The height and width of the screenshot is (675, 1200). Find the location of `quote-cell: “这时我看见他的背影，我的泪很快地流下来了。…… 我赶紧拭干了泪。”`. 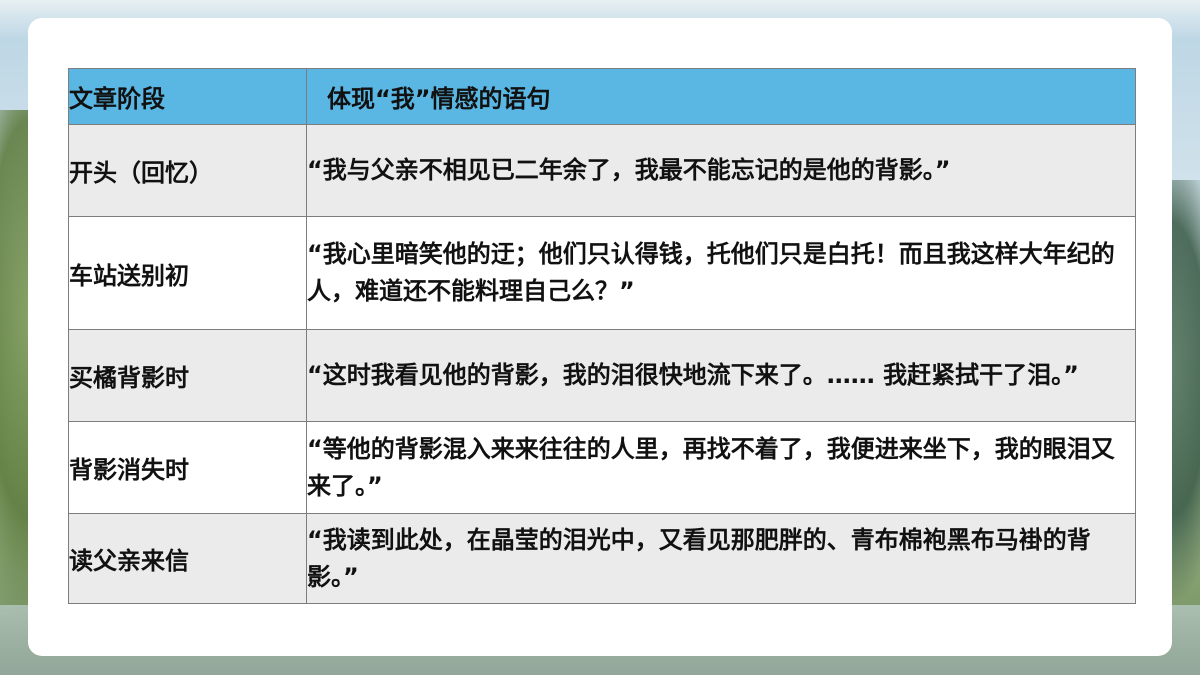

quote-cell: “这时我看见他的背影，我的泪很快地流下来了。…… 我赶紧拭干了泪。” is located at coordinates (721, 375).